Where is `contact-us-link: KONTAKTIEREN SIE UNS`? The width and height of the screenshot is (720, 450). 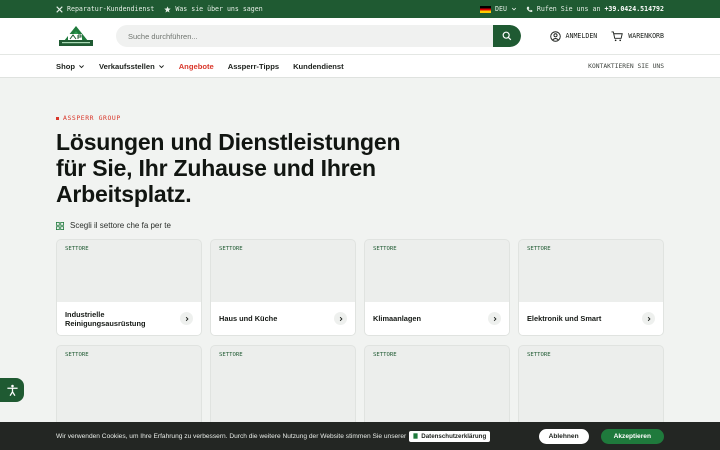
contact-us-link: KONTAKTIEREN SIE UNS is located at coordinates (626, 66).